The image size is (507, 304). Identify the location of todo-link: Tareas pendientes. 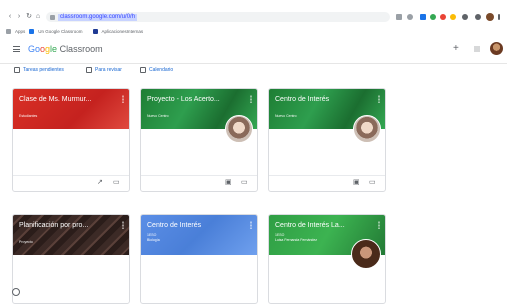
(39, 70).